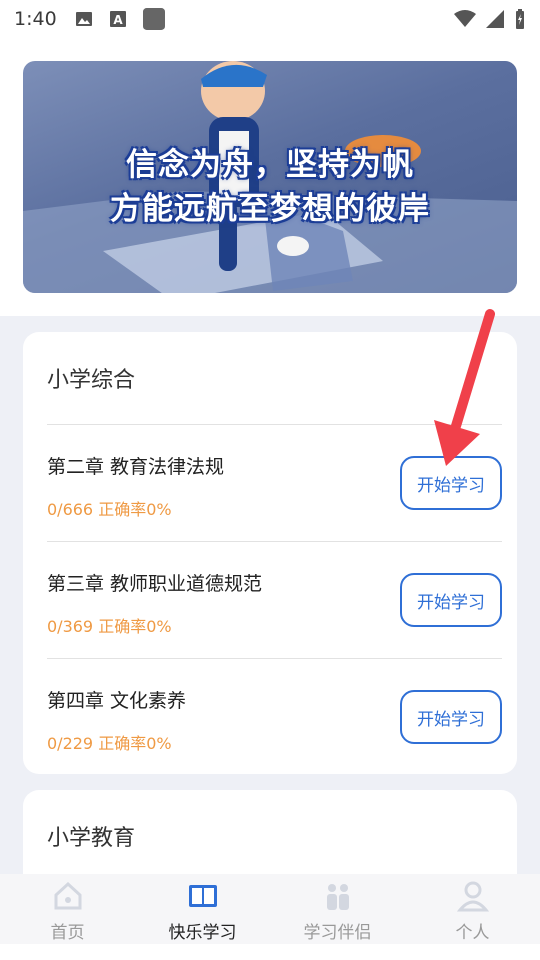 This screenshot has width=540, height=960. I want to click on chapter-name: 第四章 文化素养, so click(117, 701).